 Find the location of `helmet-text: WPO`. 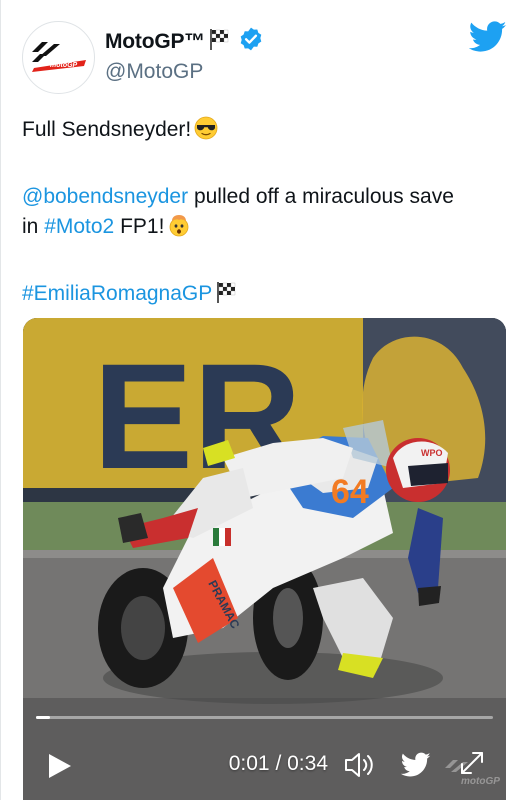

helmet-text: WPO is located at coordinates (432, 453).